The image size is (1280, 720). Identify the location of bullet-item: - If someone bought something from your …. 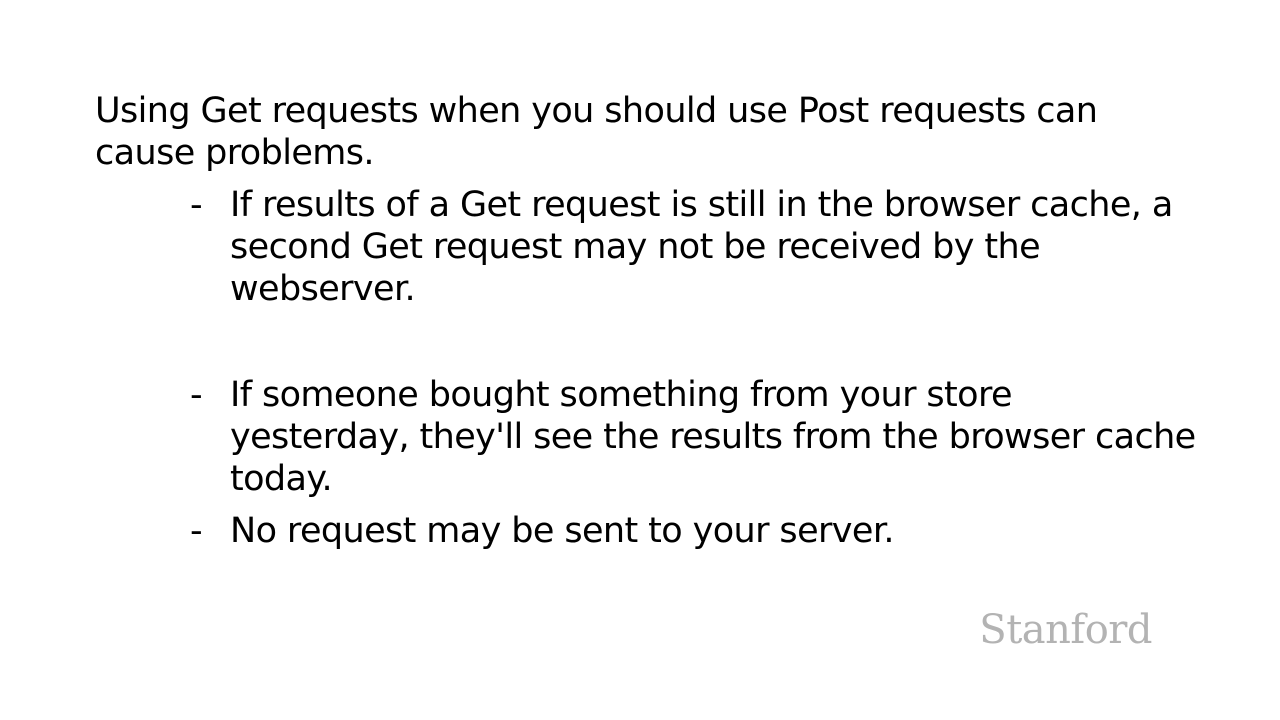
(695, 437).